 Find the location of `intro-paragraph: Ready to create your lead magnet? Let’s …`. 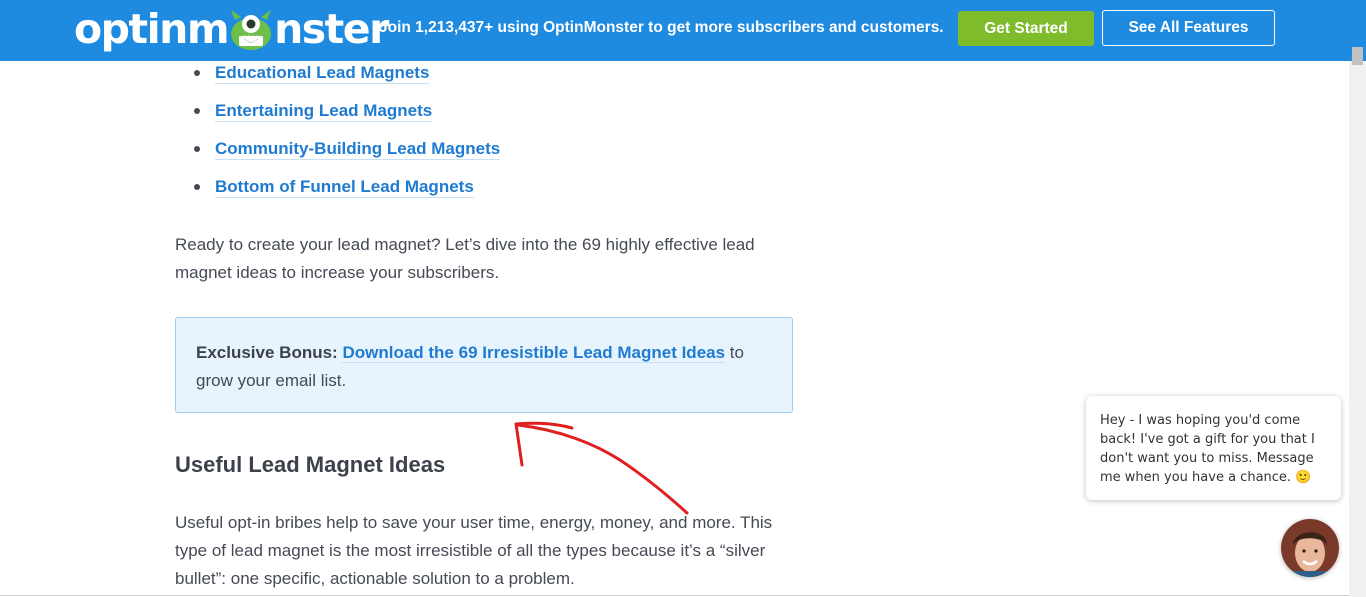

intro-paragraph: Ready to create your lead magnet? Let’s … is located at coordinates (465, 258).